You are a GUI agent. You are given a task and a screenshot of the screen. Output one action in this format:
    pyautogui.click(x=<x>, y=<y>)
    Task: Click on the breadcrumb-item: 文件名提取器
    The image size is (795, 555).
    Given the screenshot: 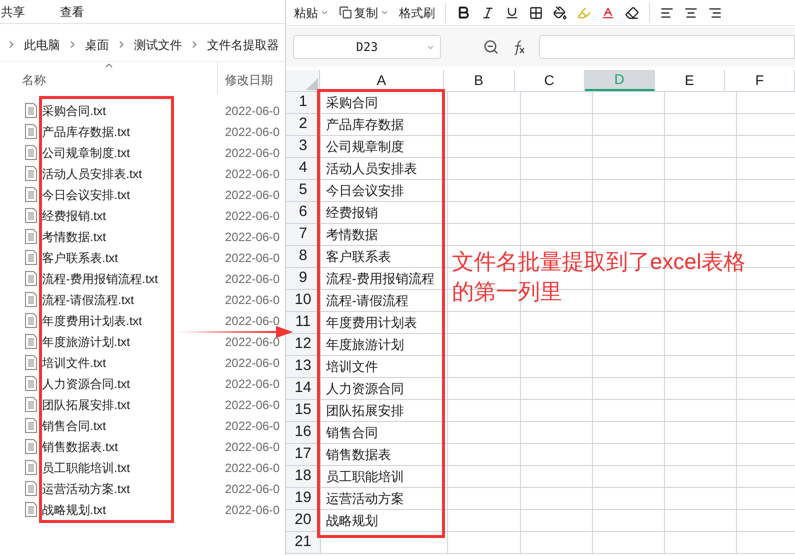 What is the action you would take?
    pyautogui.click(x=243, y=45)
    